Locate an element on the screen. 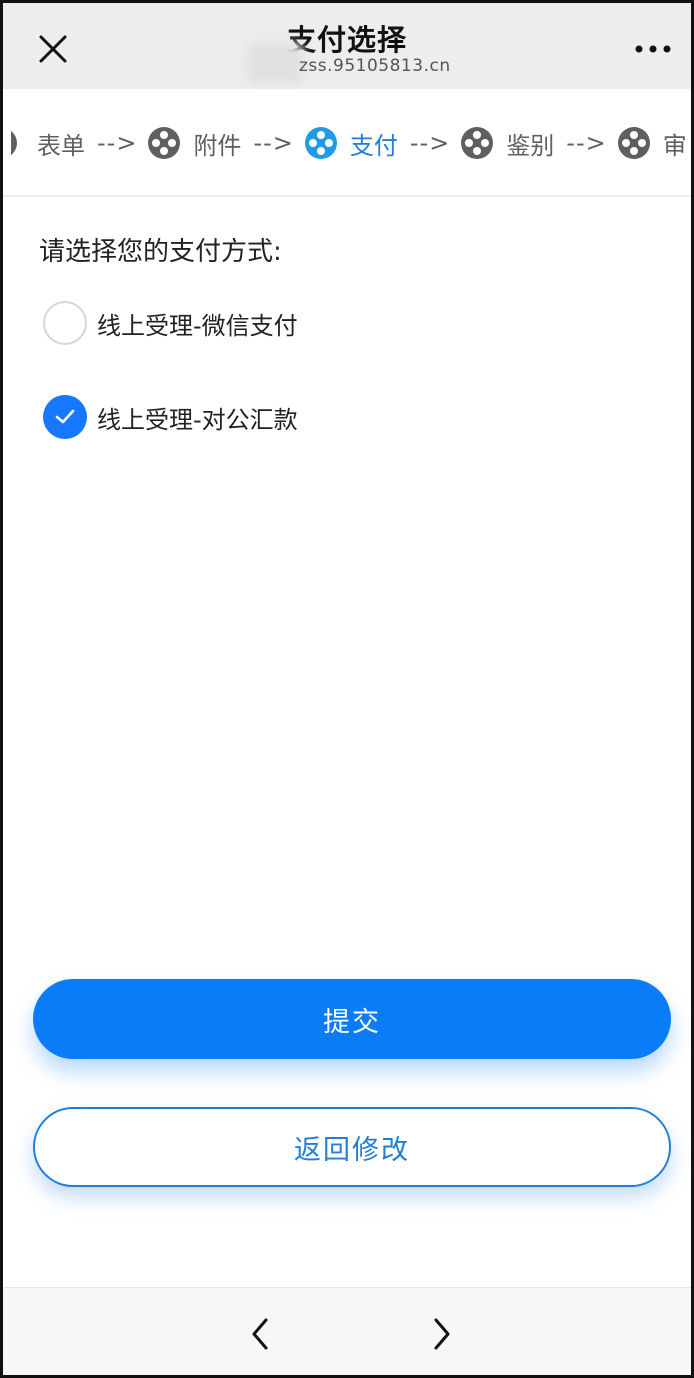 The image size is (694, 1378). step-row: 表单 --> 附件 --> 支付 --> 鉴别 --> 审 is located at coordinates (351, 143).